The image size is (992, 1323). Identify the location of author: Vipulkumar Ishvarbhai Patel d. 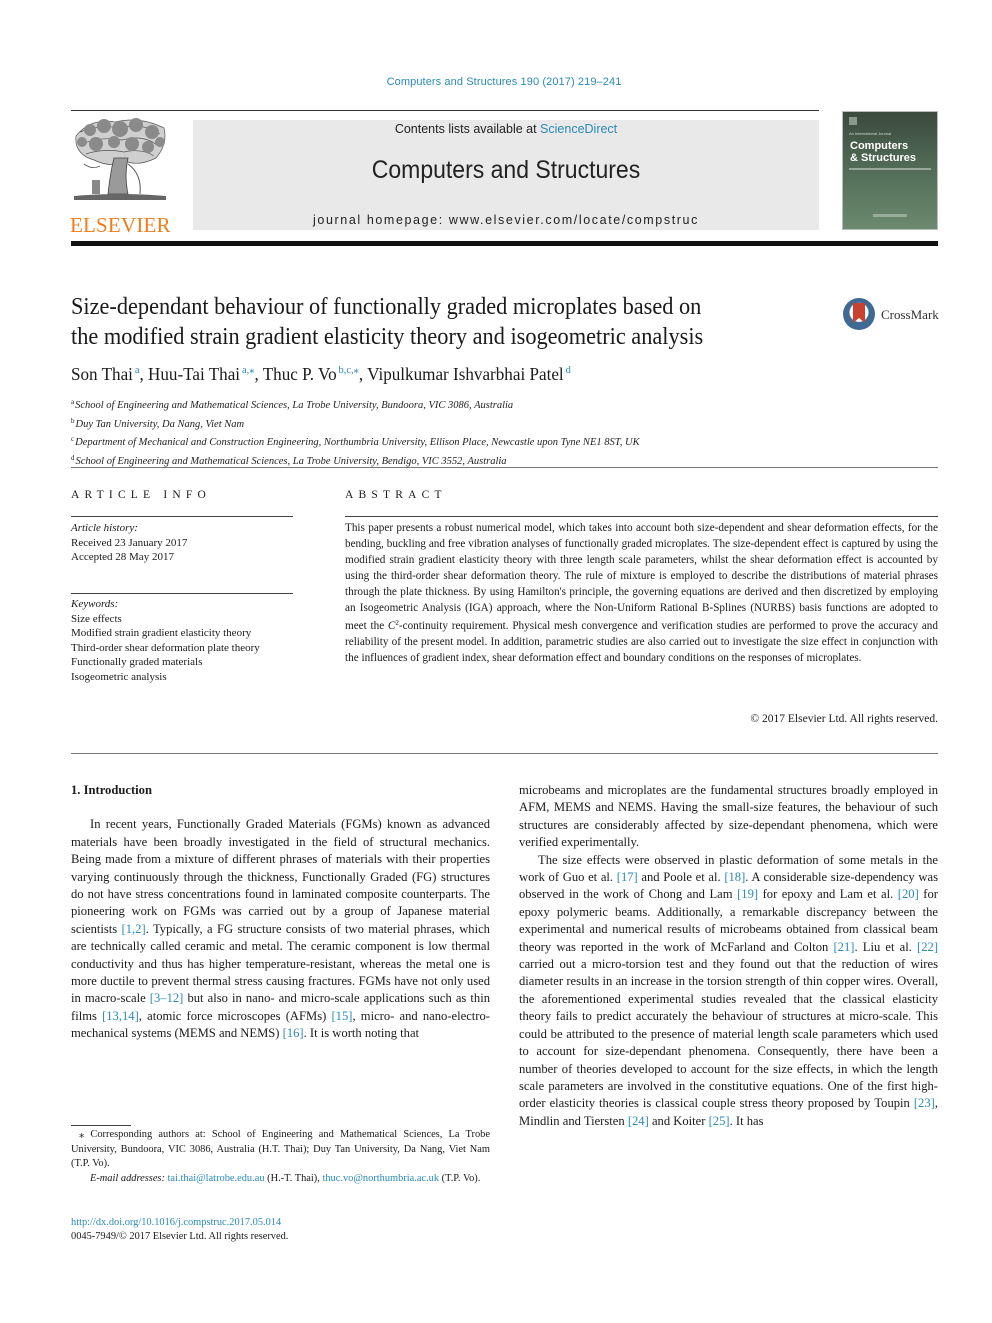
(469, 374).